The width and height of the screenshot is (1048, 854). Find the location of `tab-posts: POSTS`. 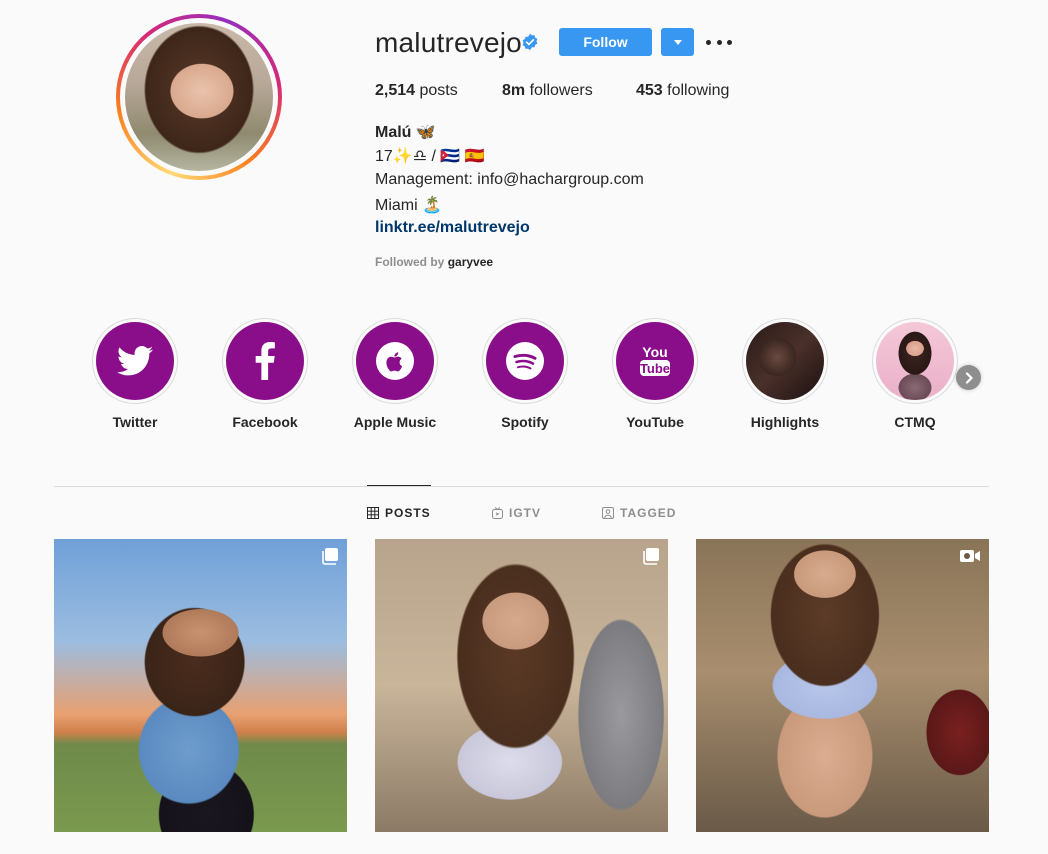

tab-posts: POSTS is located at coordinates (399, 513).